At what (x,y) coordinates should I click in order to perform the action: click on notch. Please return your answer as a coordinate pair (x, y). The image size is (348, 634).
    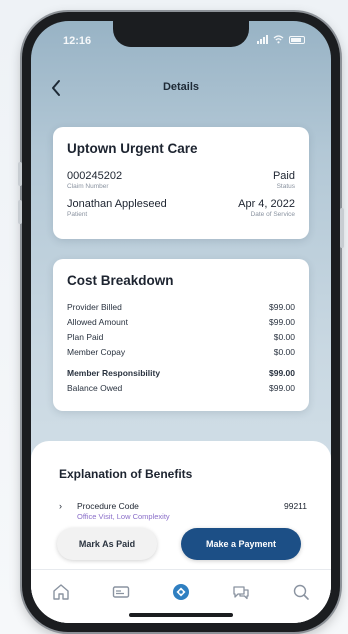
    Looking at the image, I should click on (181, 34).